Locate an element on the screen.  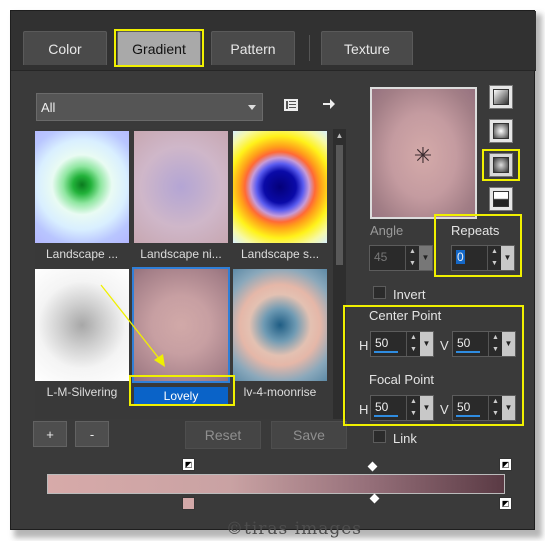
tab-texture: Texture is located at coordinates (367, 48).